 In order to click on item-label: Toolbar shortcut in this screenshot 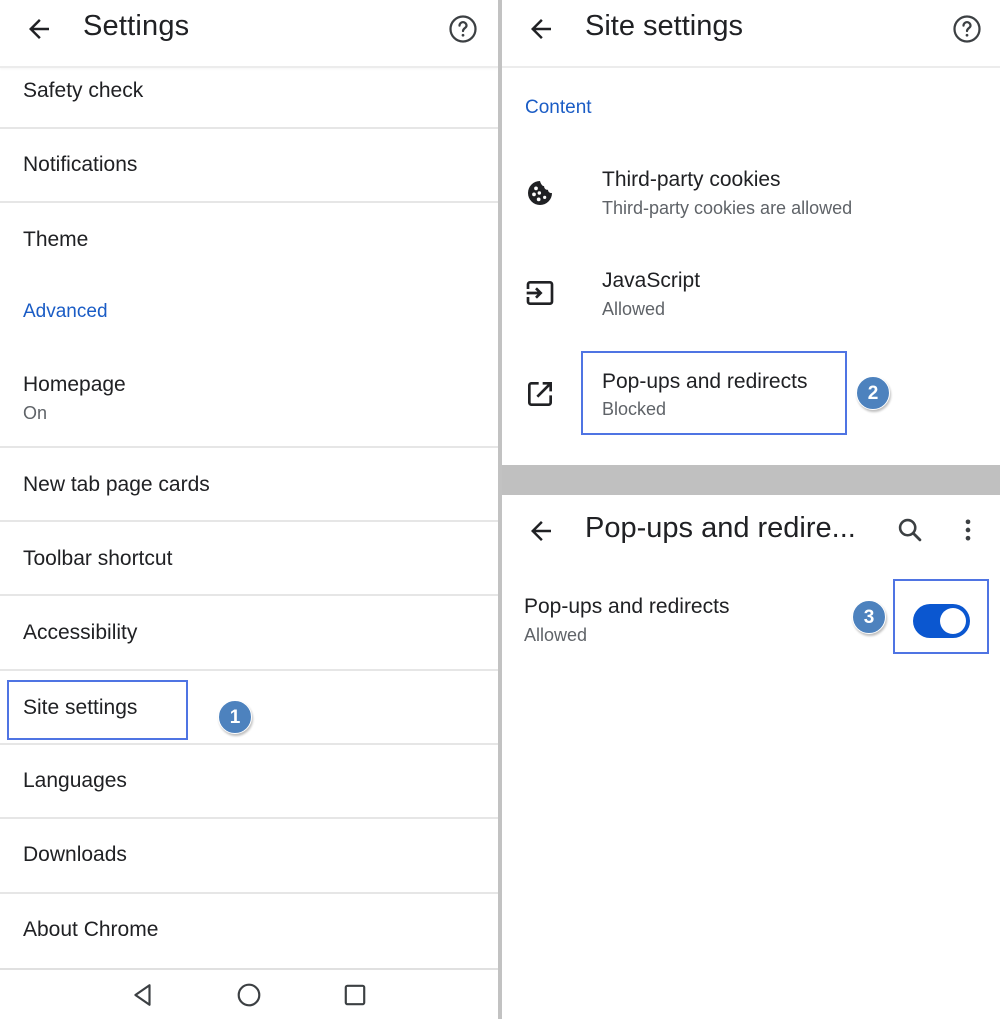, I will do `click(98, 558)`.